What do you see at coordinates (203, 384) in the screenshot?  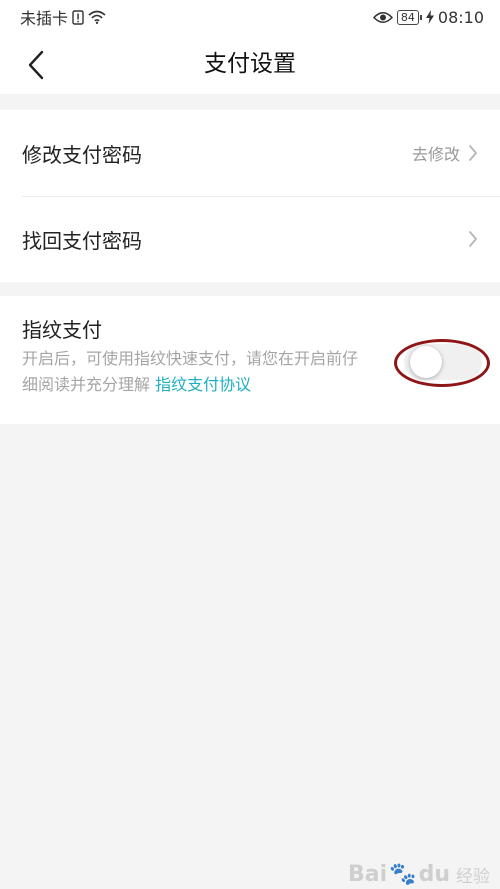 I see `fingerprint-agreement-link: 指纹支付协议` at bounding box center [203, 384].